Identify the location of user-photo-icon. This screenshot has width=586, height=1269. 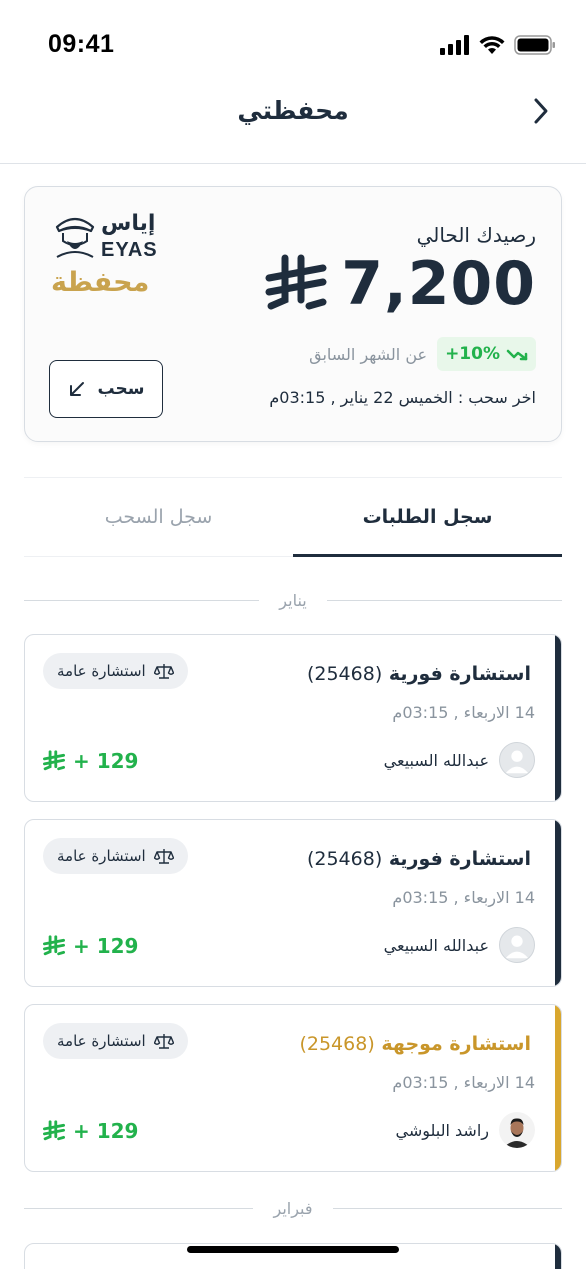
(517, 1133).